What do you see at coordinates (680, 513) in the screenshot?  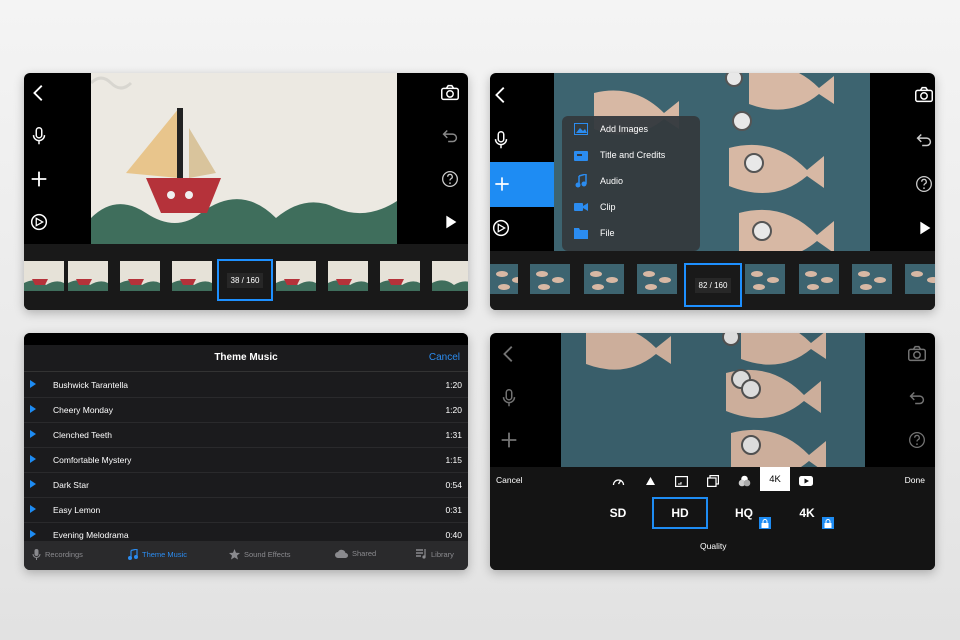 I see `quality-option-hd: HD` at bounding box center [680, 513].